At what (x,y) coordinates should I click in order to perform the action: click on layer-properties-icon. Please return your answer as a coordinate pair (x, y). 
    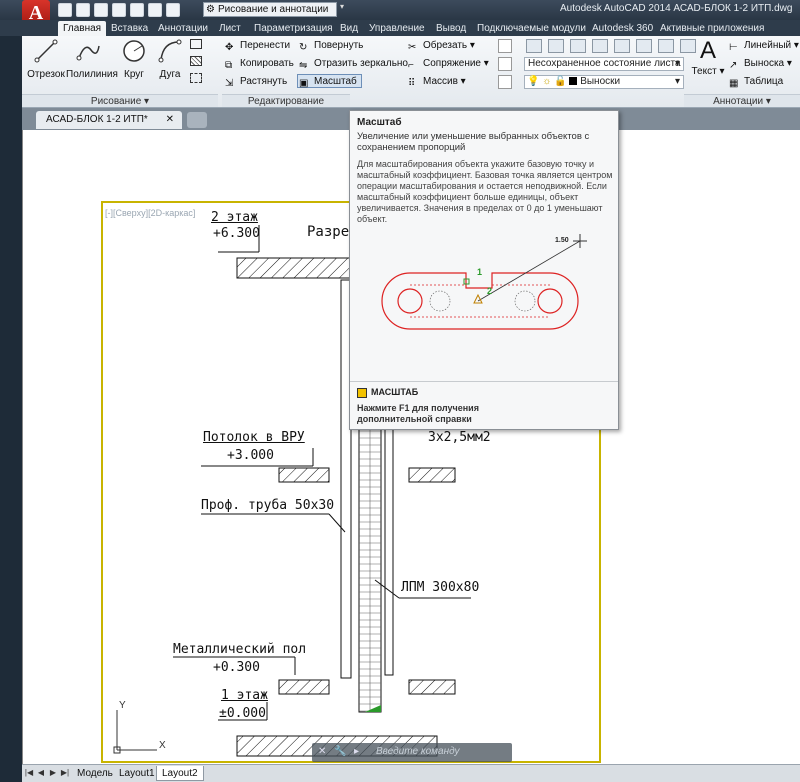
    Looking at the image, I should click on (534, 46).